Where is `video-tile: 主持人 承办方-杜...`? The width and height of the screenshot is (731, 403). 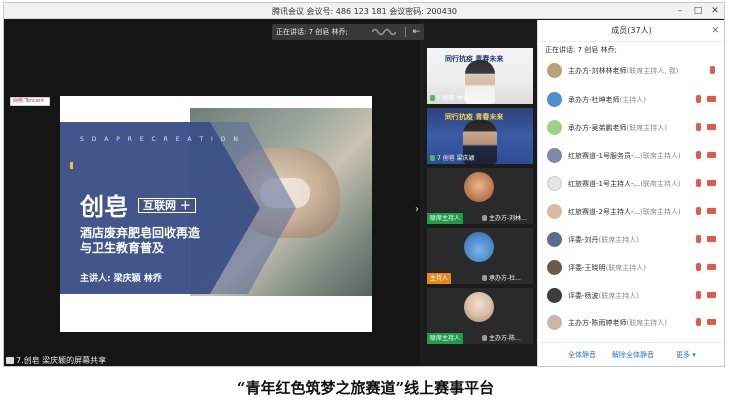
video-tile: 主持人 承办方-杜... is located at coordinates (480, 256).